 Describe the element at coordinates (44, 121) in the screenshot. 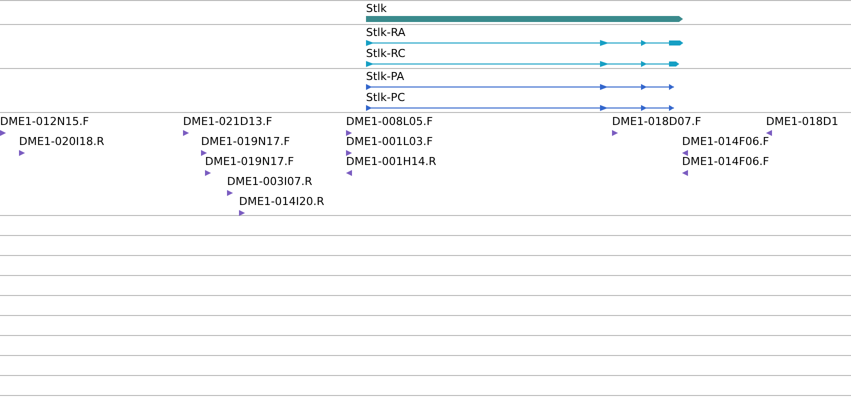

I see `clone-label: DME1-012N15.F` at that location.